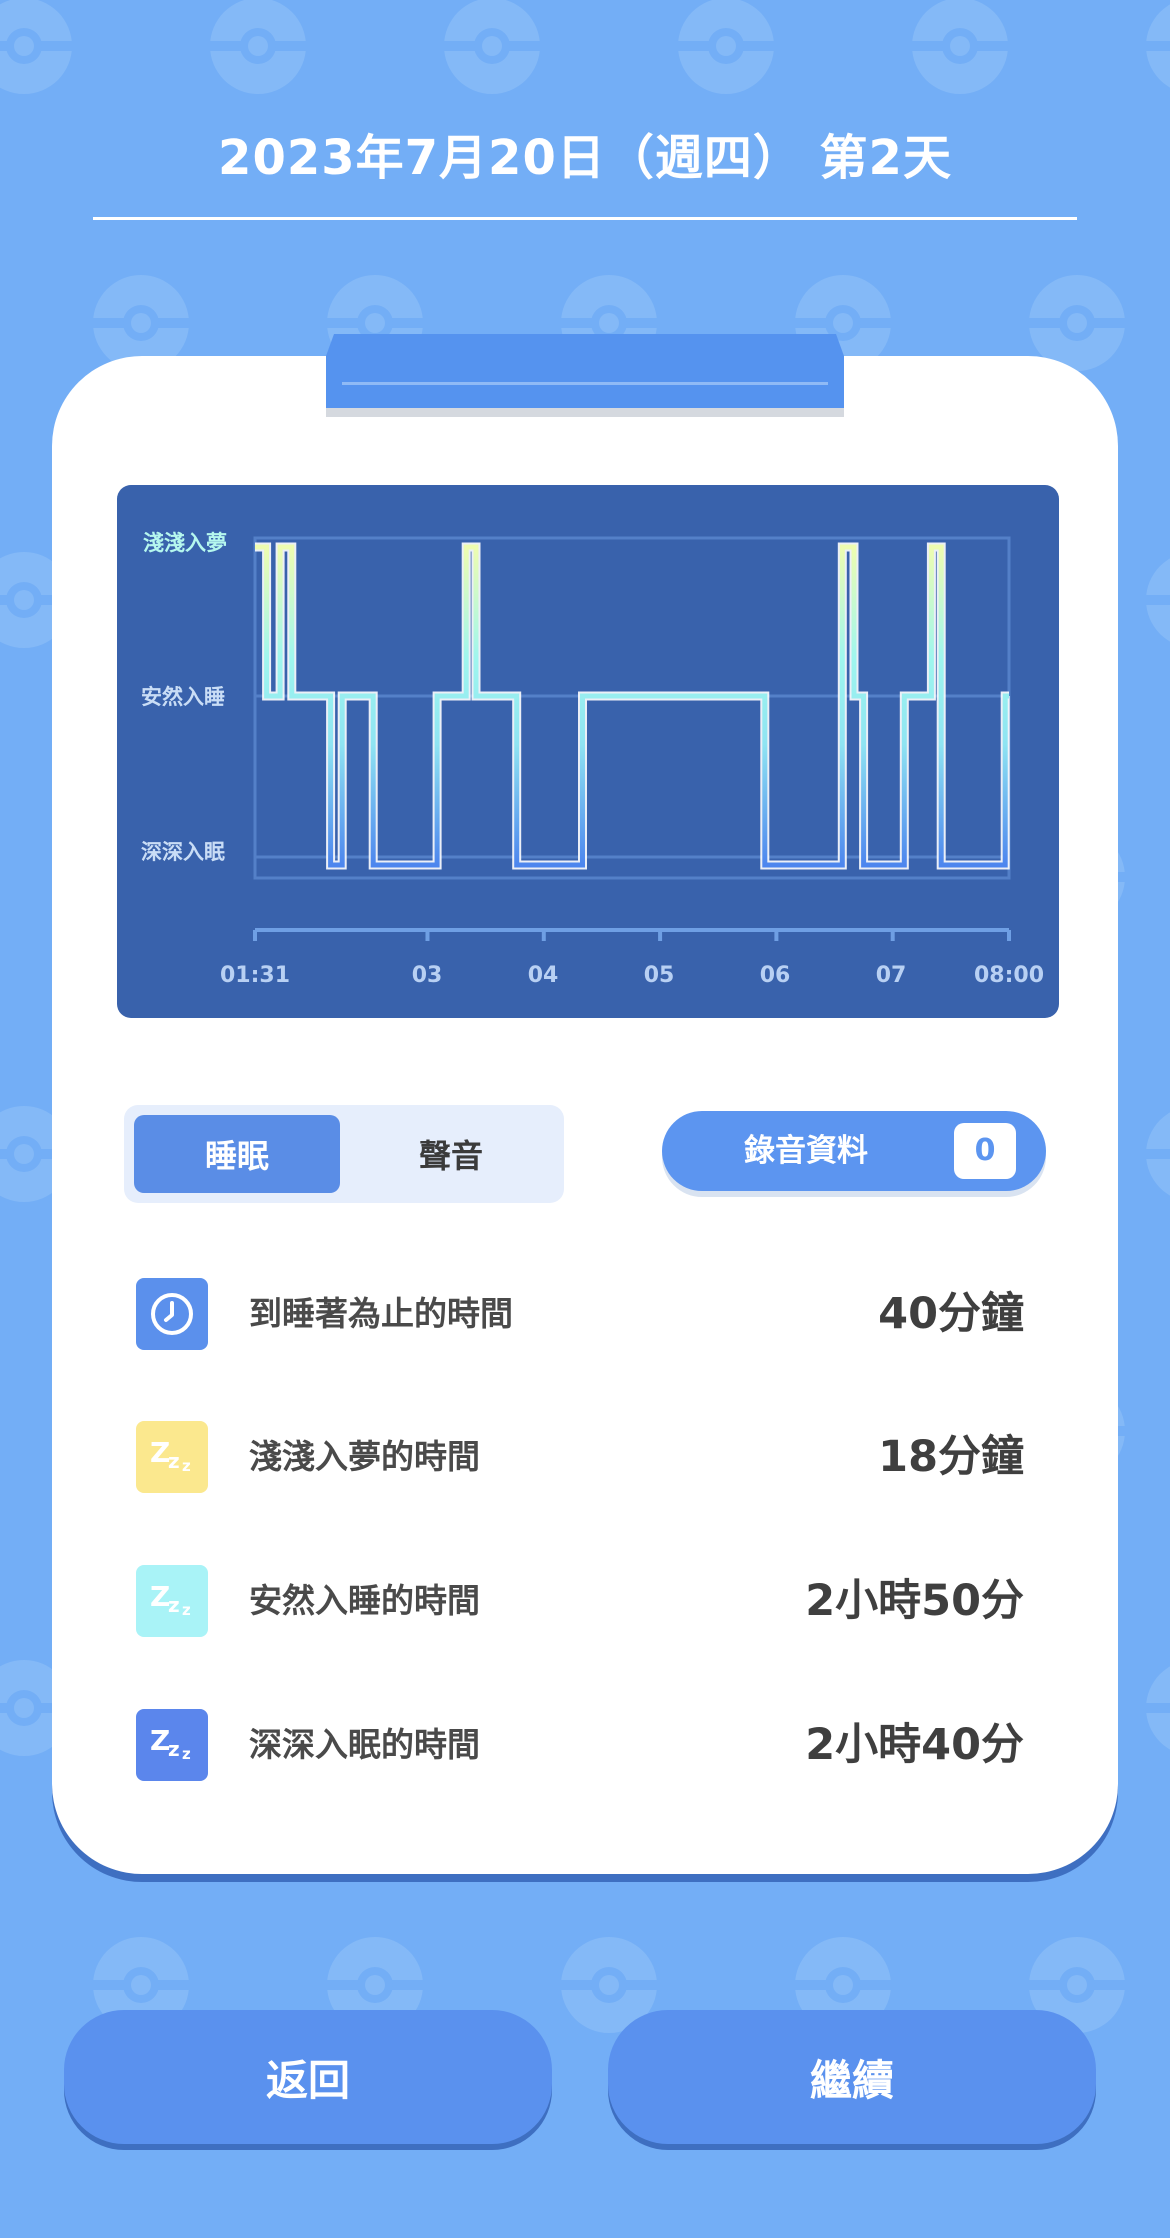 This screenshot has height=2238, width=1170. I want to click on recording-count-badge: 0, so click(985, 1151).